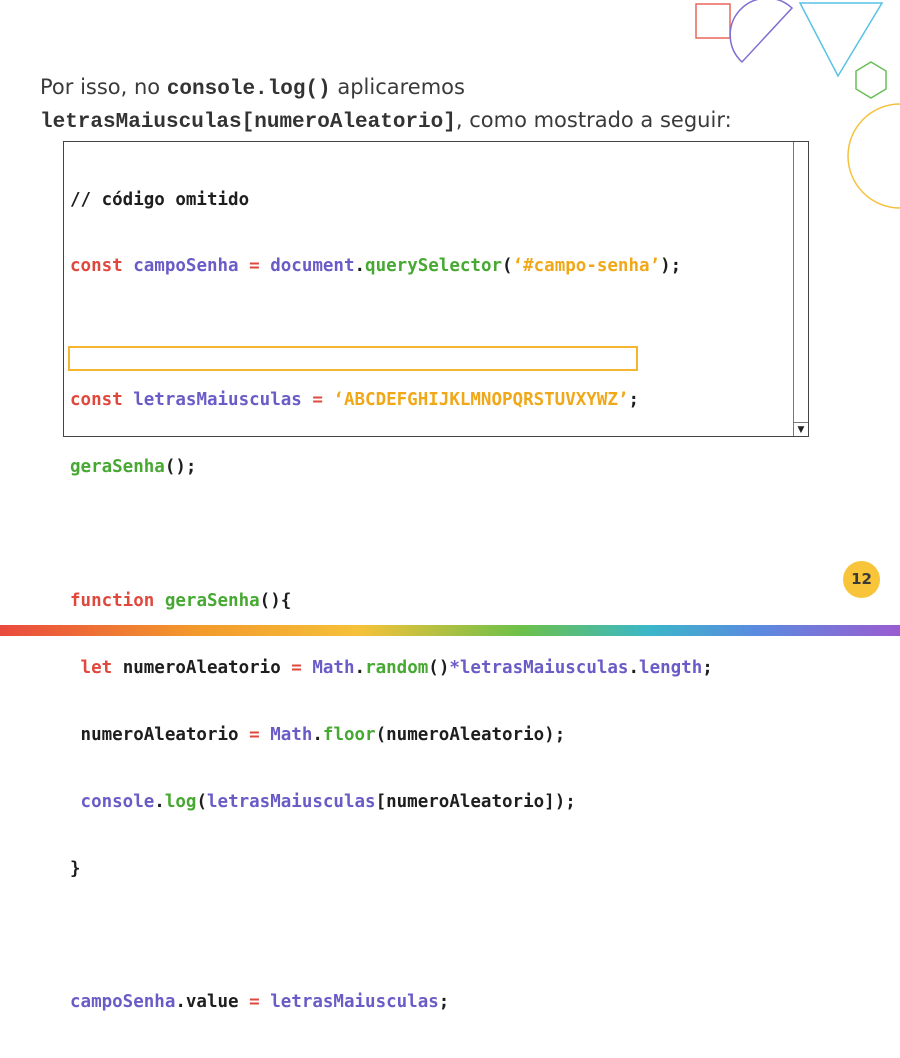 The height and width of the screenshot is (1058, 900). What do you see at coordinates (75, 868) in the screenshot?
I see `punct: }` at bounding box center [75, 868].